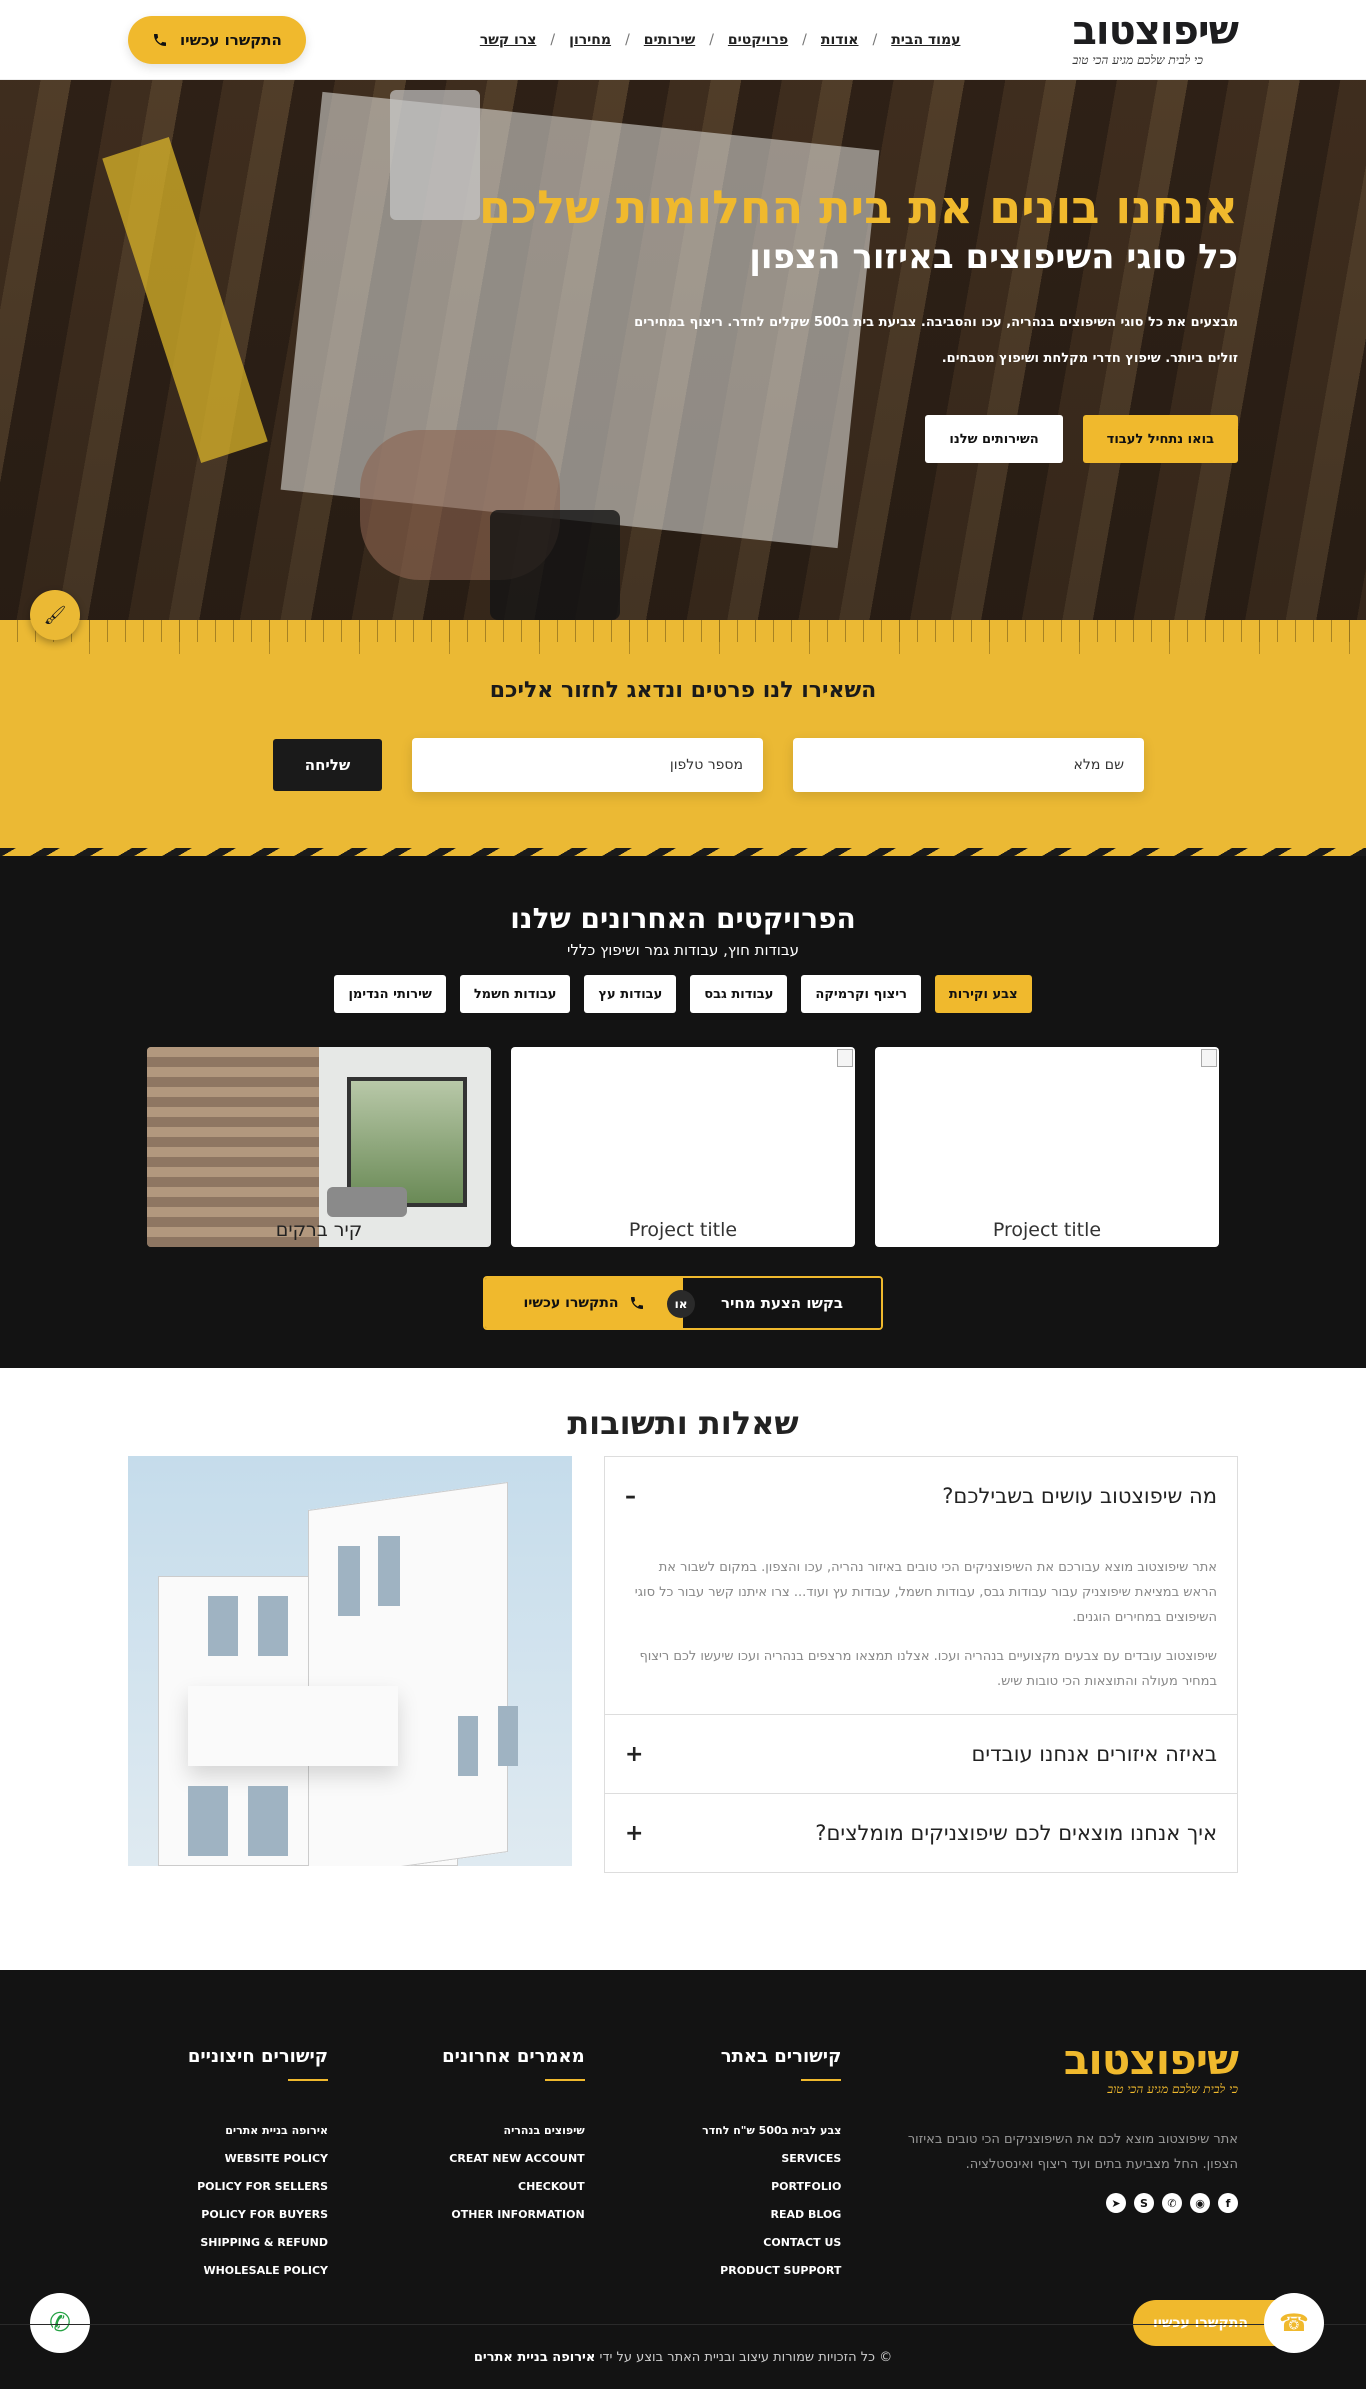 The image size is (1366, 2389). What do you see at coordinates (485, 2131) in the screenshot?
I see `footer-link: שיפוצים בנהריה` at bounding box center [485, 2131].